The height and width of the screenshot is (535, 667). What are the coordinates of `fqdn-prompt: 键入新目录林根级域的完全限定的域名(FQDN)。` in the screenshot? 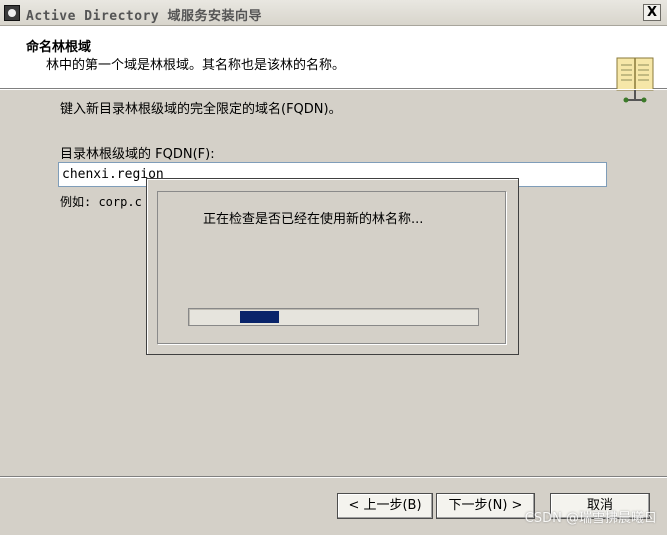 It's located at (201, 109).